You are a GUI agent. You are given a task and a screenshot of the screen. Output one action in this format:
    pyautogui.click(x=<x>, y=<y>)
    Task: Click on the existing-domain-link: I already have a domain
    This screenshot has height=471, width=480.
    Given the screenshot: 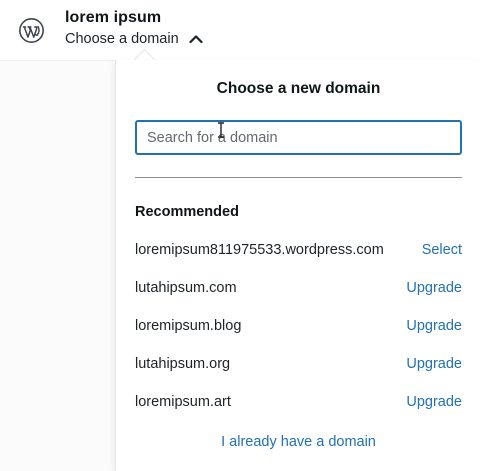 What is the action you would take?
    pyautogui.click(x=298, y=442)
    